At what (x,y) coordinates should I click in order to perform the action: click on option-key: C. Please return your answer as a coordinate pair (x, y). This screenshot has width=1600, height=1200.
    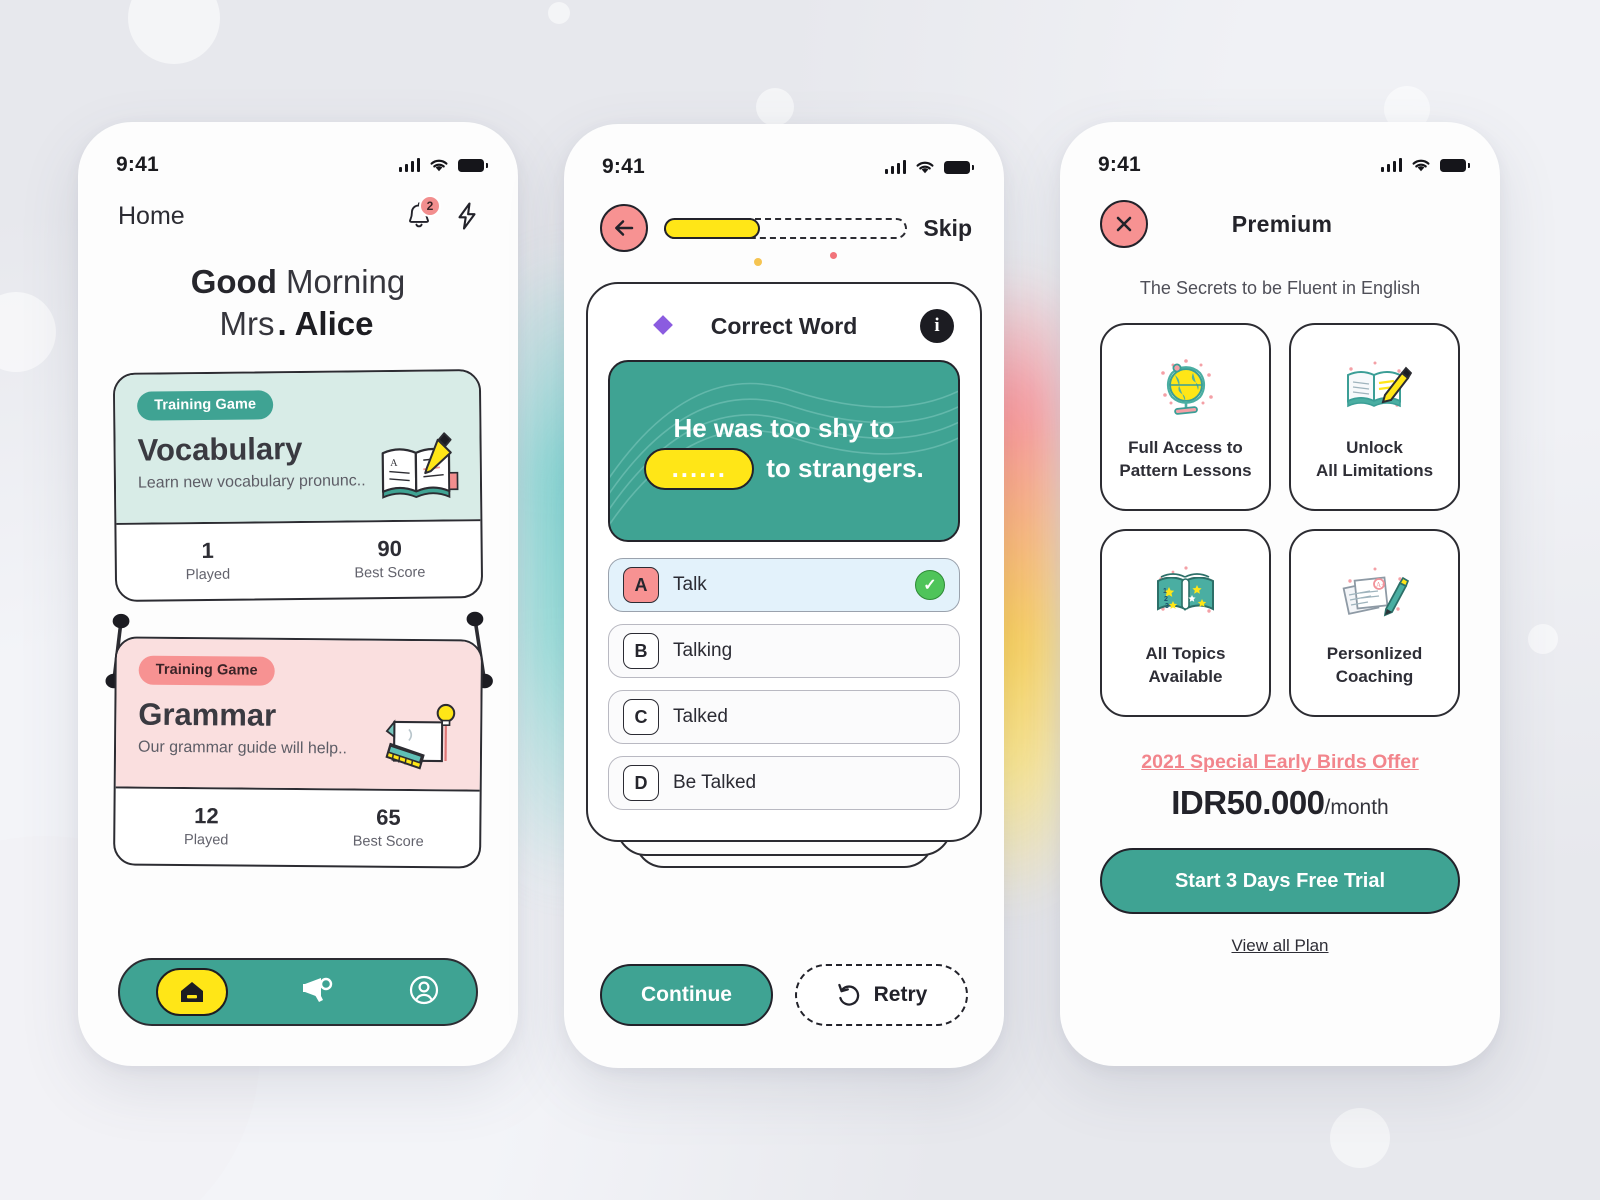
    Looking at the image, I should click on (641, 717).